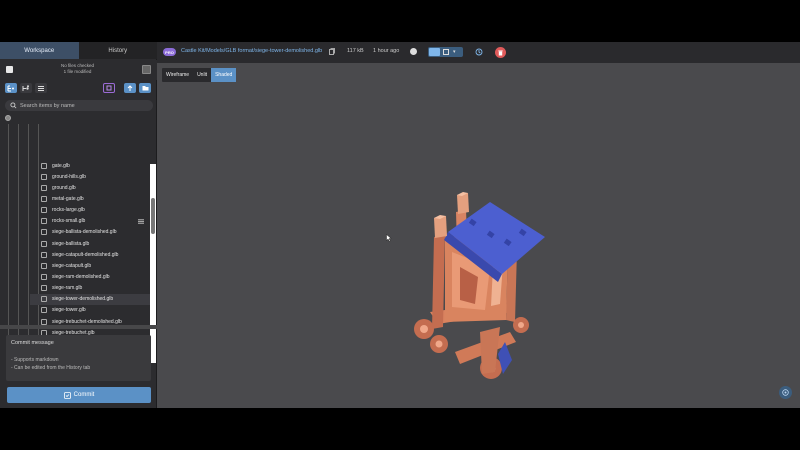 The width and height of the screenshot is (800, 450). I want to click on file-list-item: metal-gate.glb, so click(90, 198).